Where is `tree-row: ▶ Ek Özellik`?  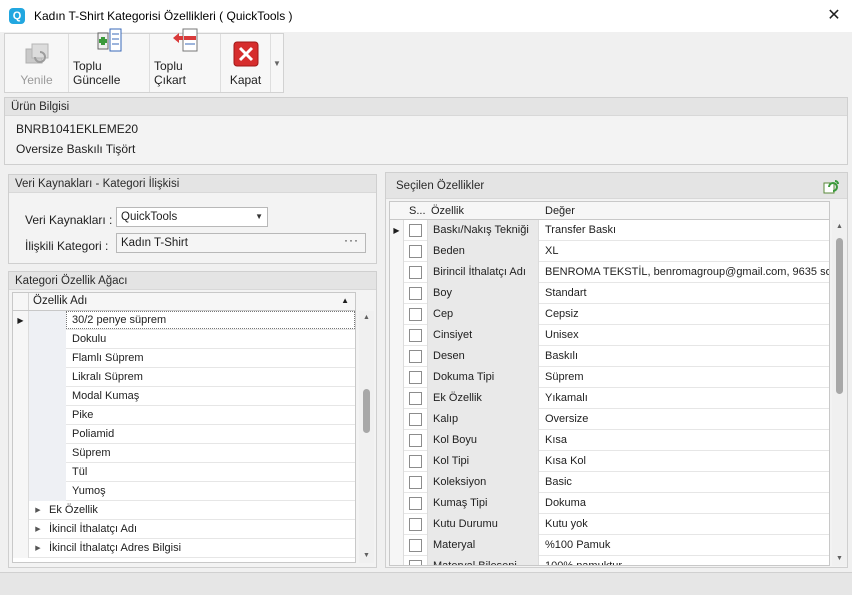 tree-row: ▶ Ek Özellik is located at coordinates (184, 510).